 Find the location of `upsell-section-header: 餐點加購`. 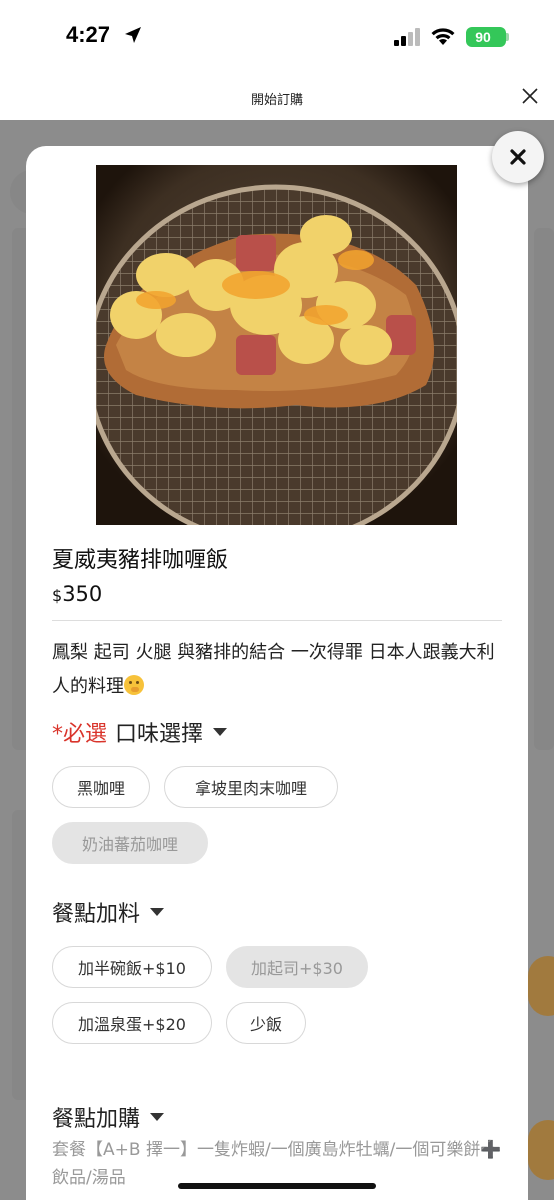

upsell-section-header: 餐點加購 is located at coordinates (108, 1117).